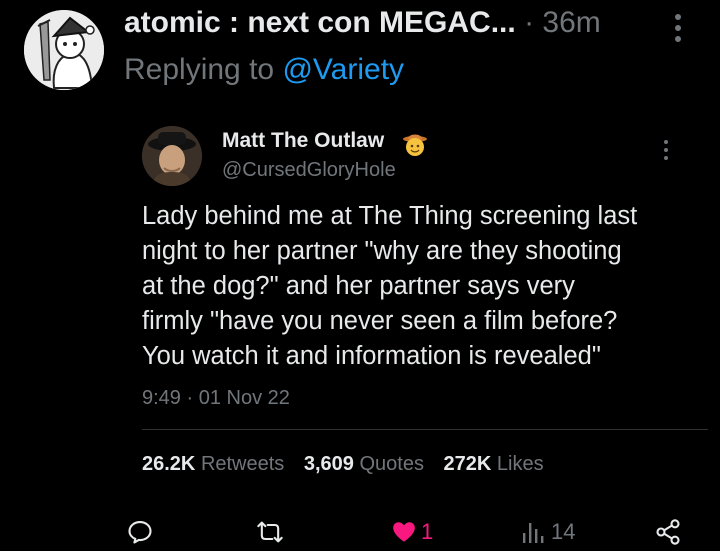 Image resolution: width=720 pixels, height=551 pixels. Describe the element at coordinates (678, 28) in the screenshot. I see `more-icon` at that location.